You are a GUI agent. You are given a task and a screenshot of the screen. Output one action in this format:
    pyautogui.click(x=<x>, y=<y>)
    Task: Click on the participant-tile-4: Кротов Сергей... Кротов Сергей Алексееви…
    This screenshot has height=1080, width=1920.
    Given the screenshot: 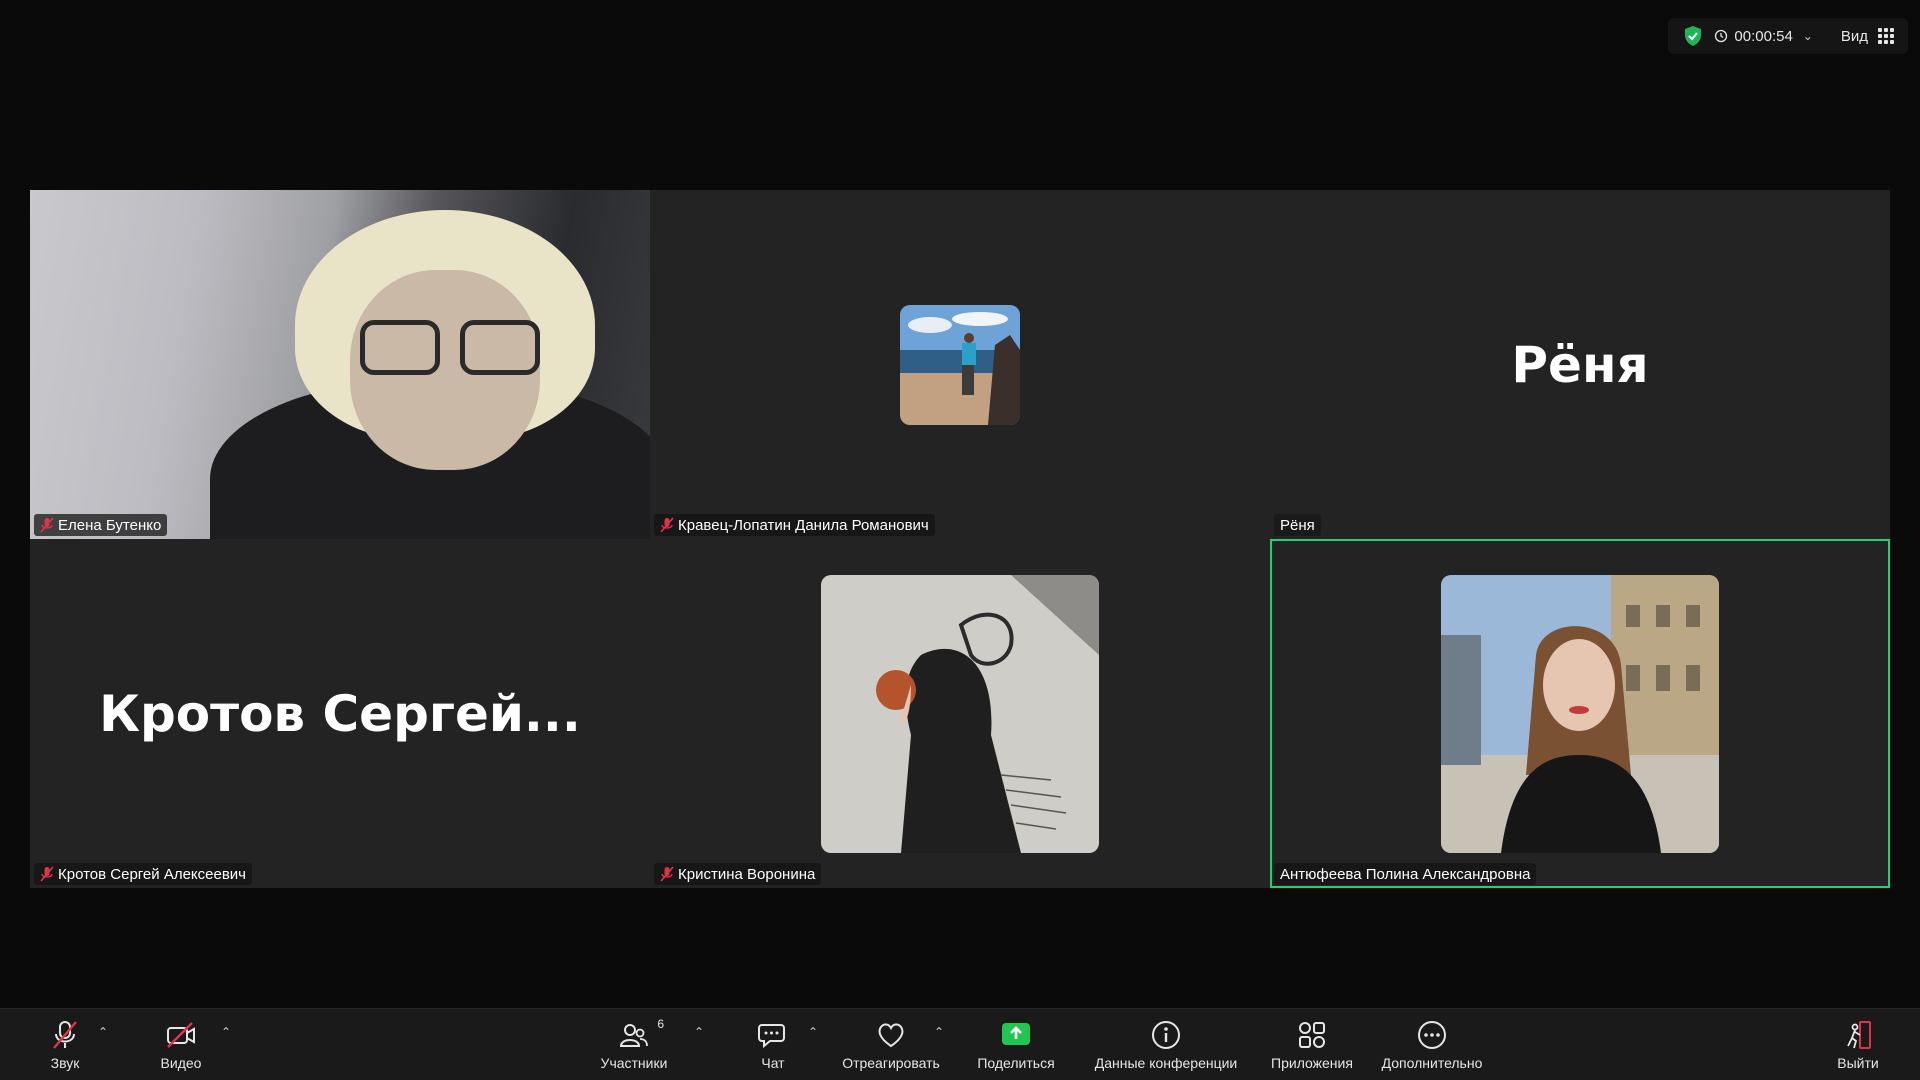 What is the action you would take?
    pyautogui.click(x=340, y=713)
    